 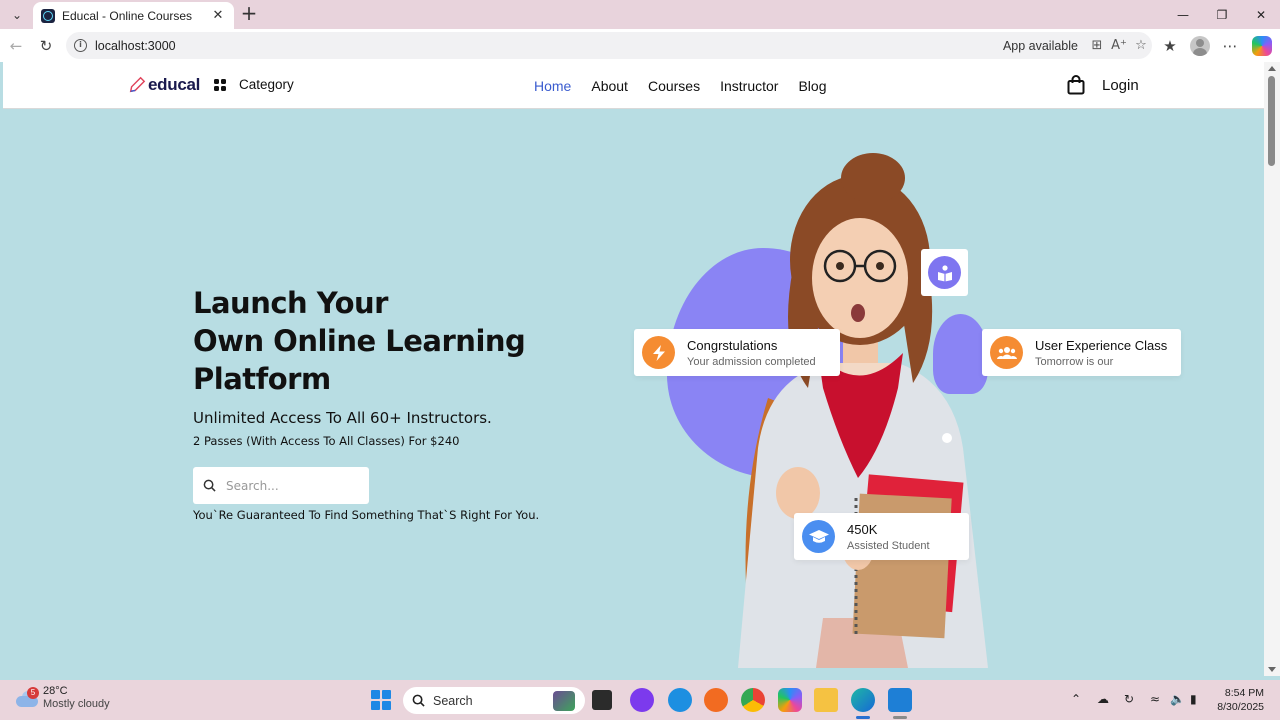 I want to click on start-button, so click(x=381, y=700).